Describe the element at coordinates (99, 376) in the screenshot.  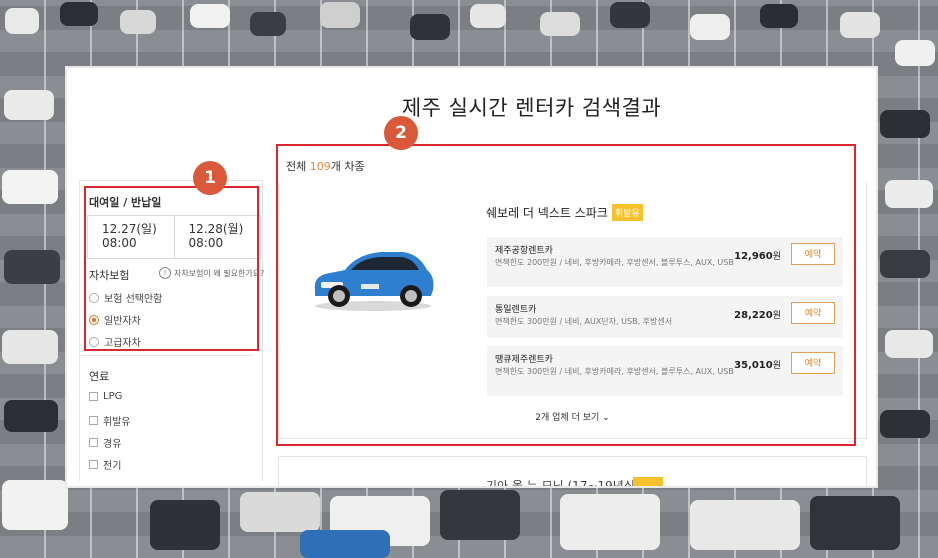
I see `fuel-label: 연료` at that location.